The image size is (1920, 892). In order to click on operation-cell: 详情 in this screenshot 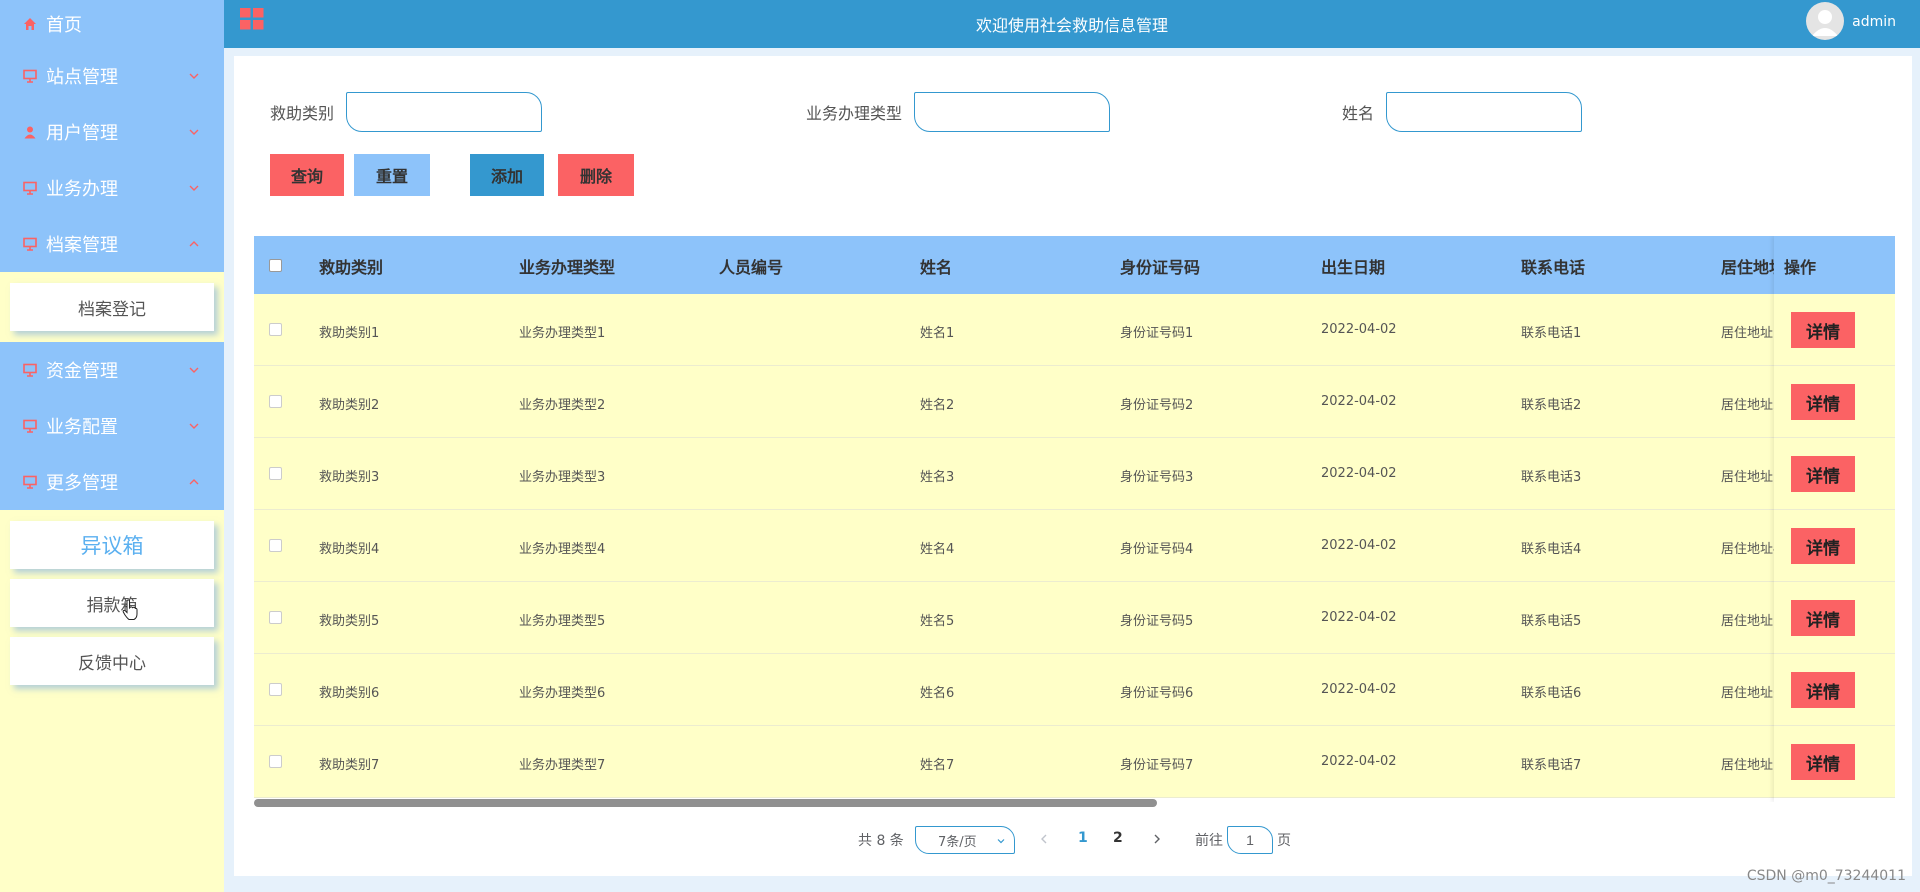, I will do `click(1834, 546)`.